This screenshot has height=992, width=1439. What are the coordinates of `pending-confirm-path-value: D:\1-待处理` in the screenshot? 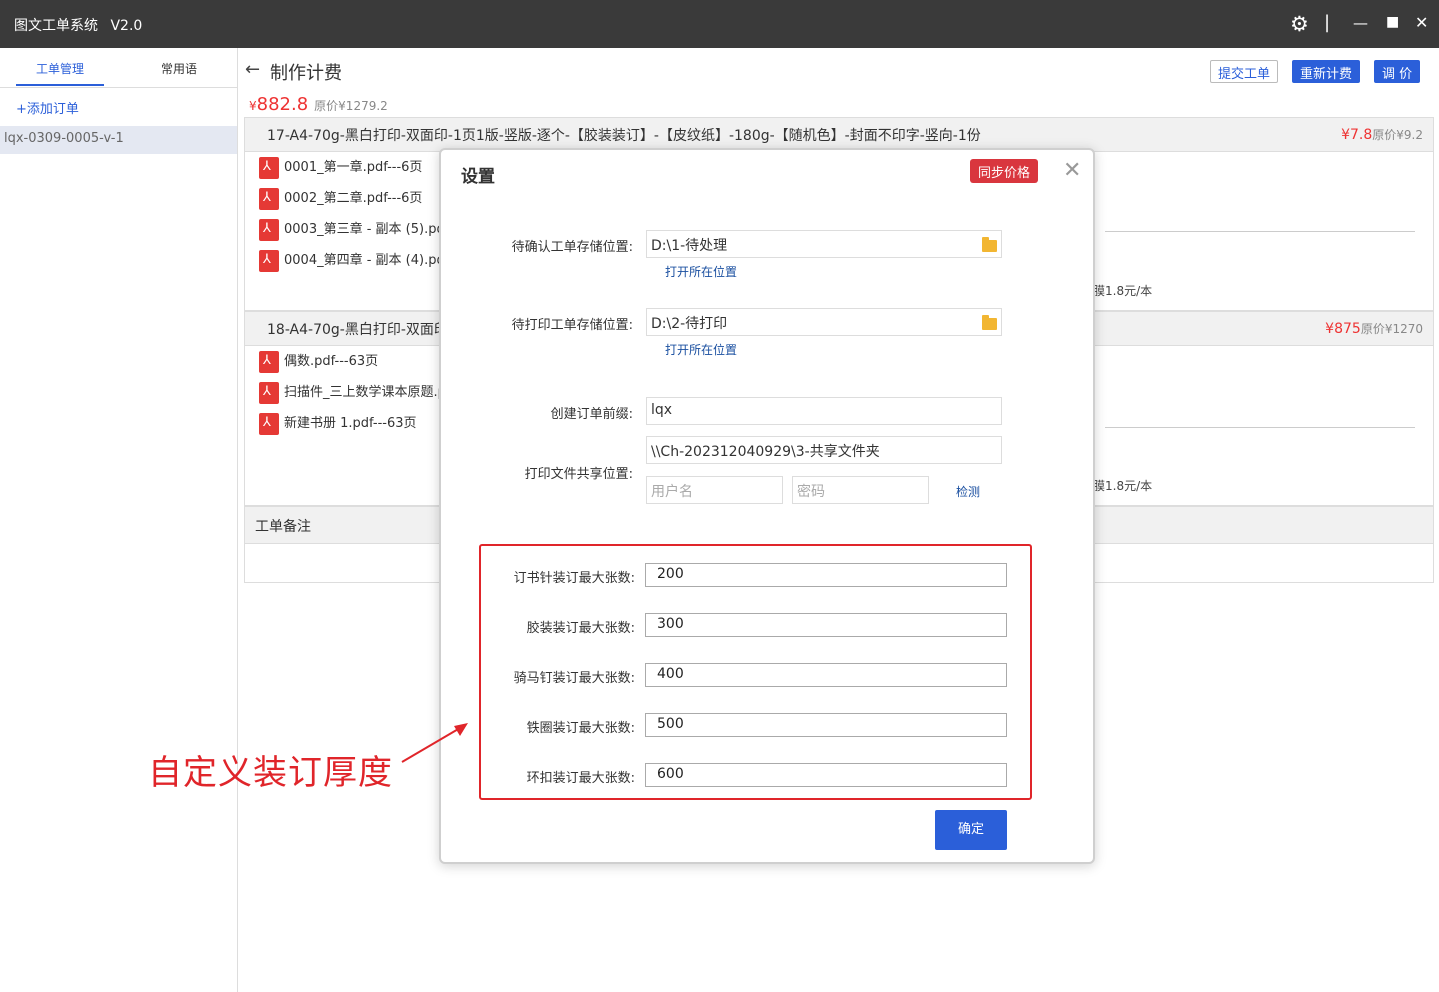 It's located at (689, 246).